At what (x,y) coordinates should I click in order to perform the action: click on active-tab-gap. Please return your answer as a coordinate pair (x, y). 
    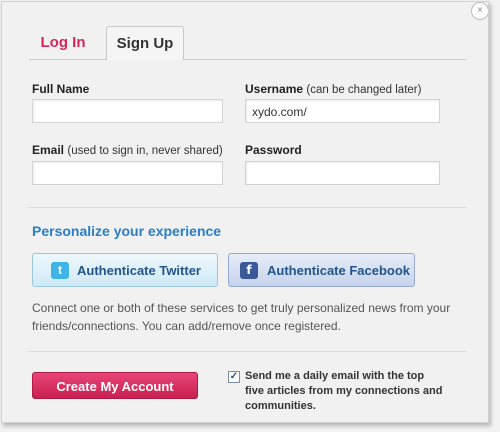
    Looking at the image, I should click on (144, 59).